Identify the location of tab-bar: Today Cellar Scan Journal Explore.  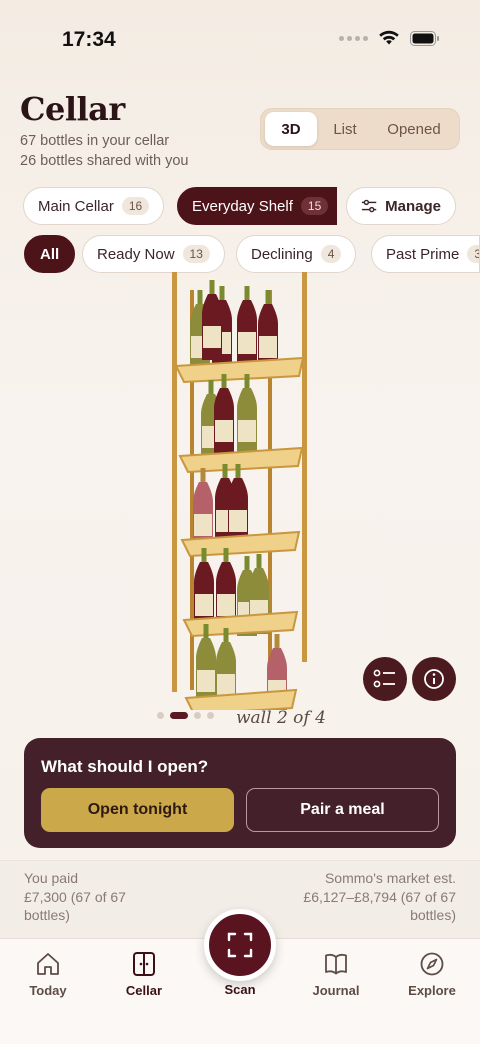
(240, 976).